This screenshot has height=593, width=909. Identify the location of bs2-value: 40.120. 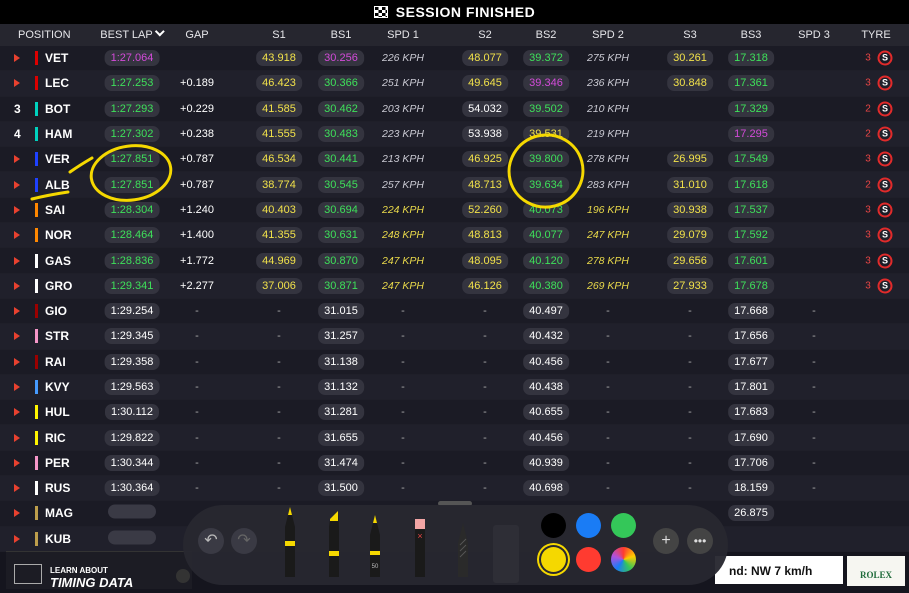
(546, 260).